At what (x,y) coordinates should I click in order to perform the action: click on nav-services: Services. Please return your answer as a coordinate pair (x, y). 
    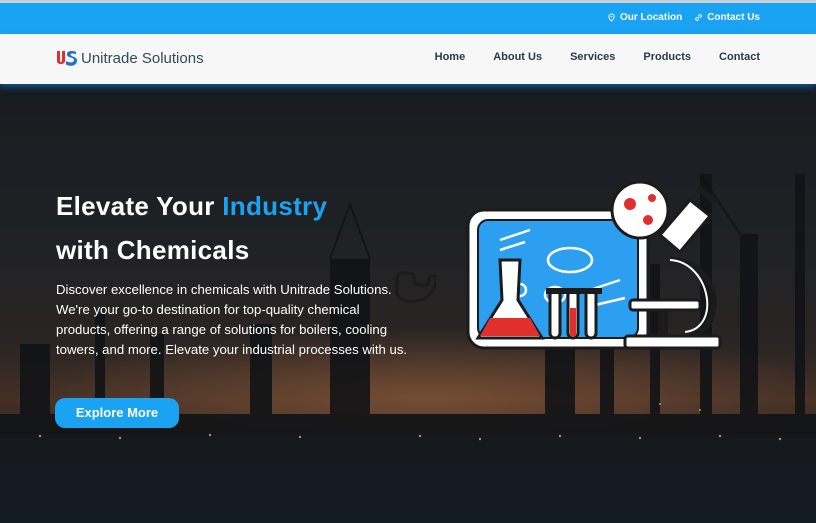
    Looking at the image, I should click on (592, 57).